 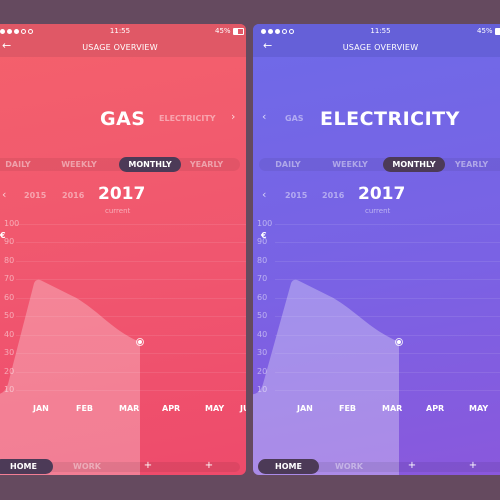 I want to click on area-chart, so click(x=328, y=377).